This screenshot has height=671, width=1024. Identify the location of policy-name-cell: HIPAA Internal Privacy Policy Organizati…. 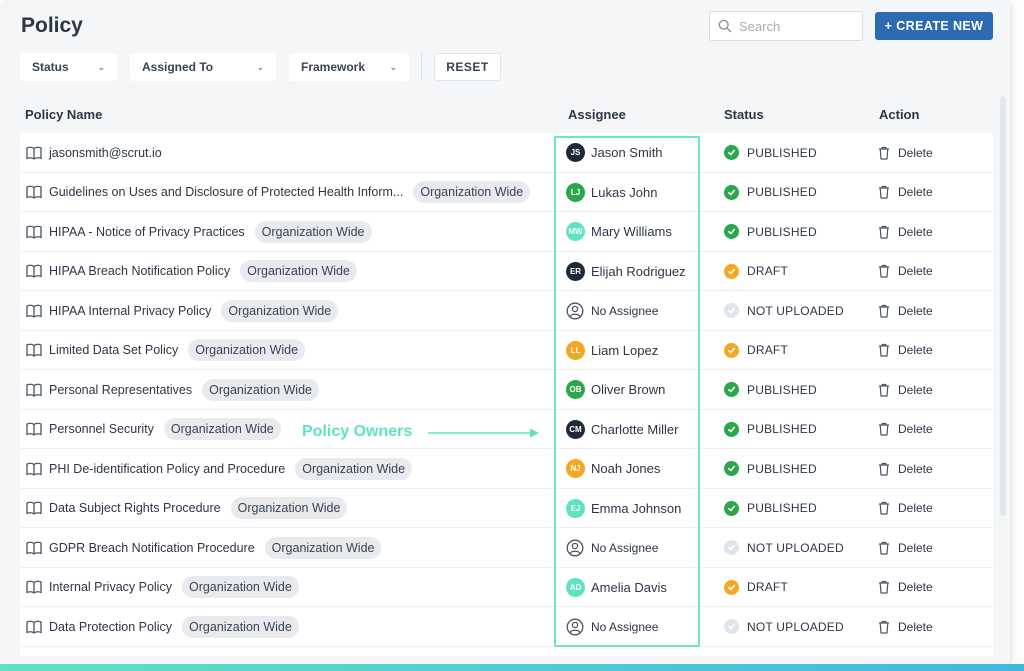
(291, 310).